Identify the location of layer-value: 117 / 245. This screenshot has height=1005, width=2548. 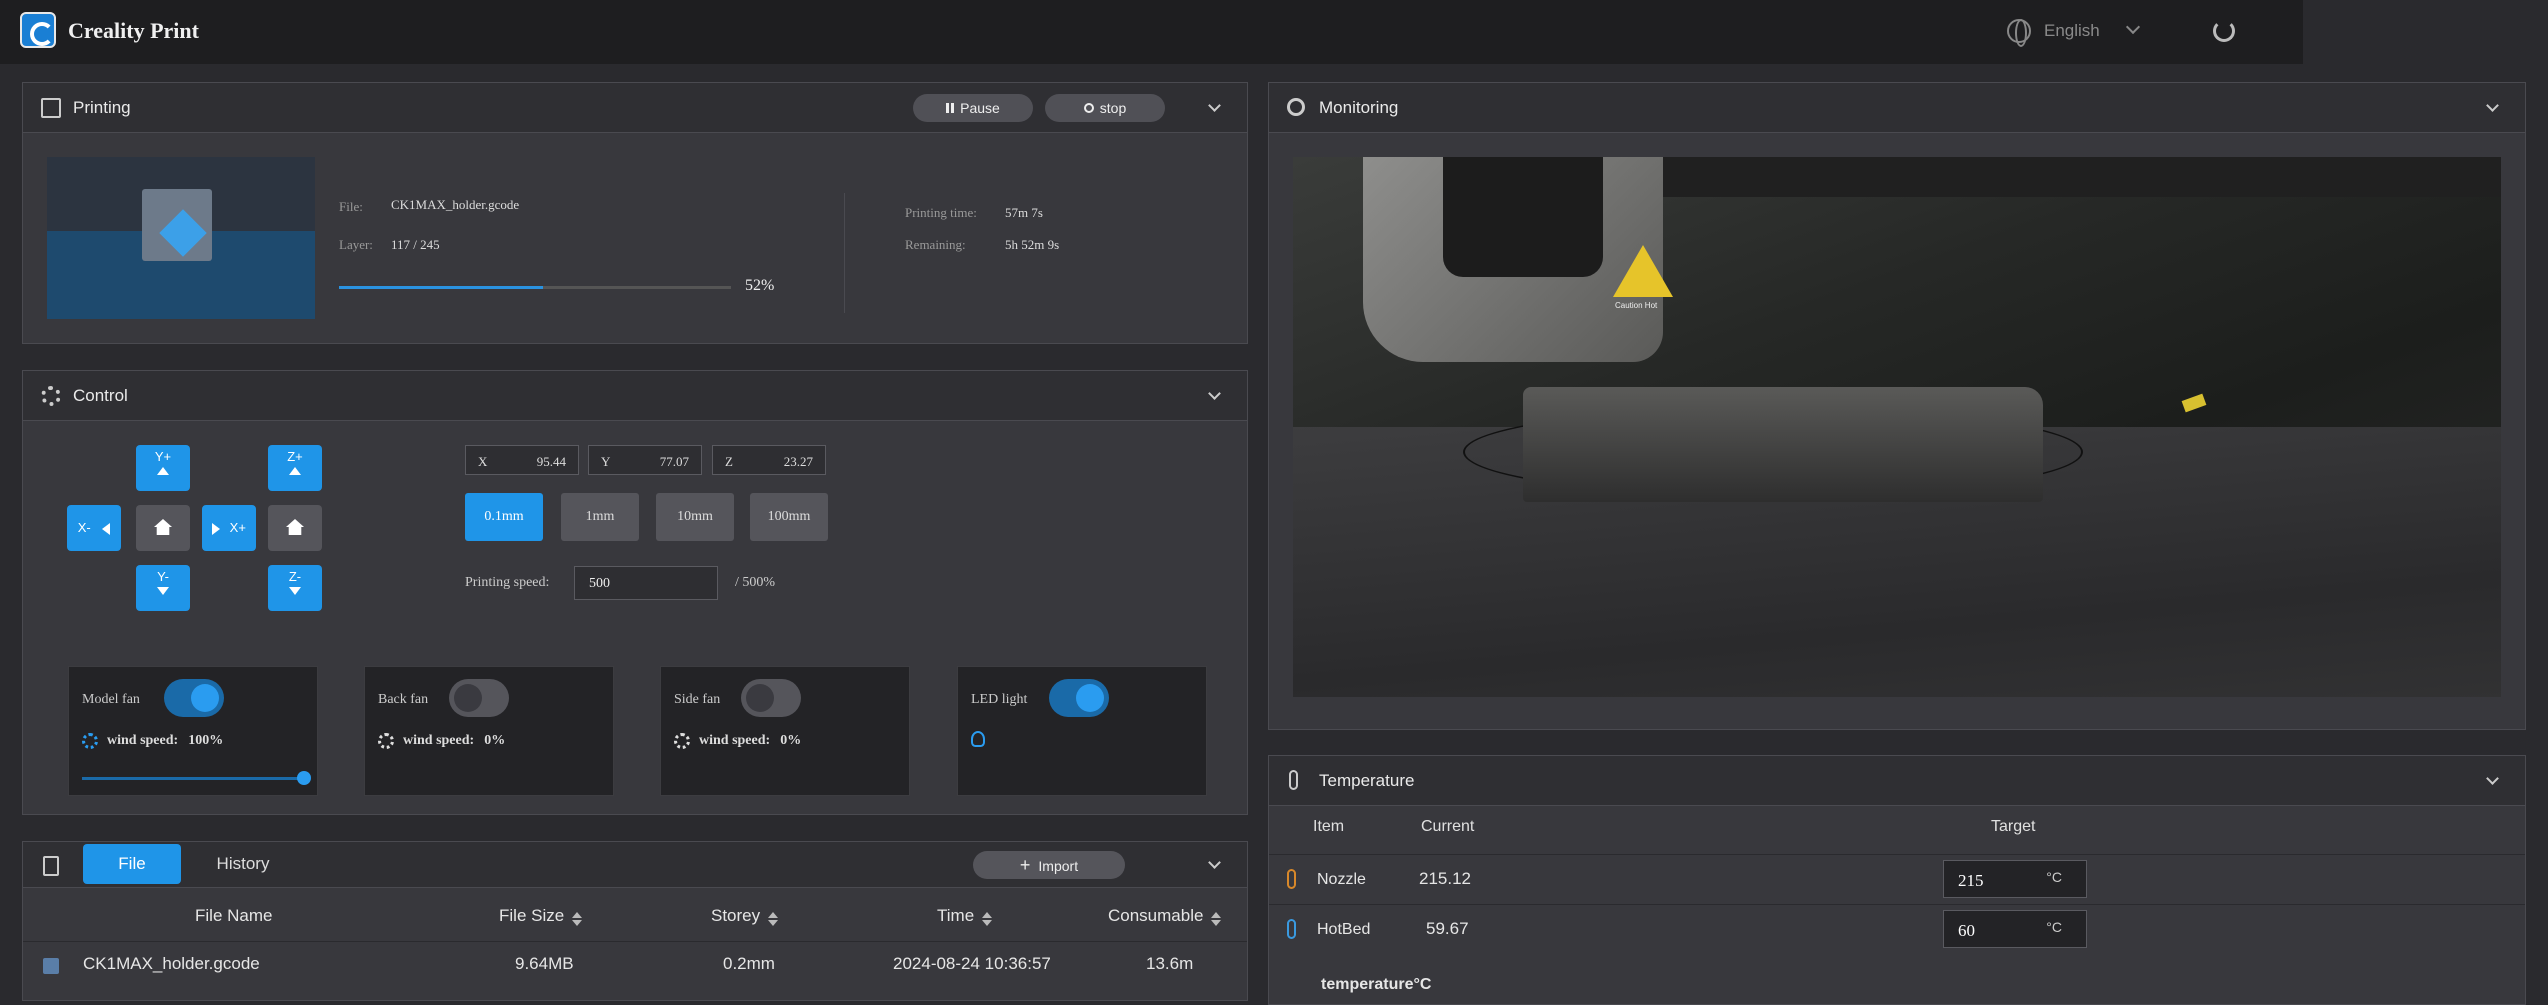
(415, 244).